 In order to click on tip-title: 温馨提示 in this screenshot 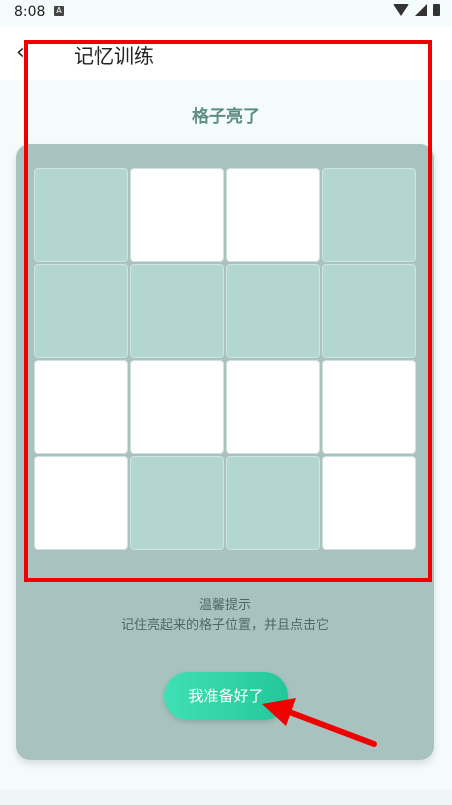, I will do `click(224, 605)`.